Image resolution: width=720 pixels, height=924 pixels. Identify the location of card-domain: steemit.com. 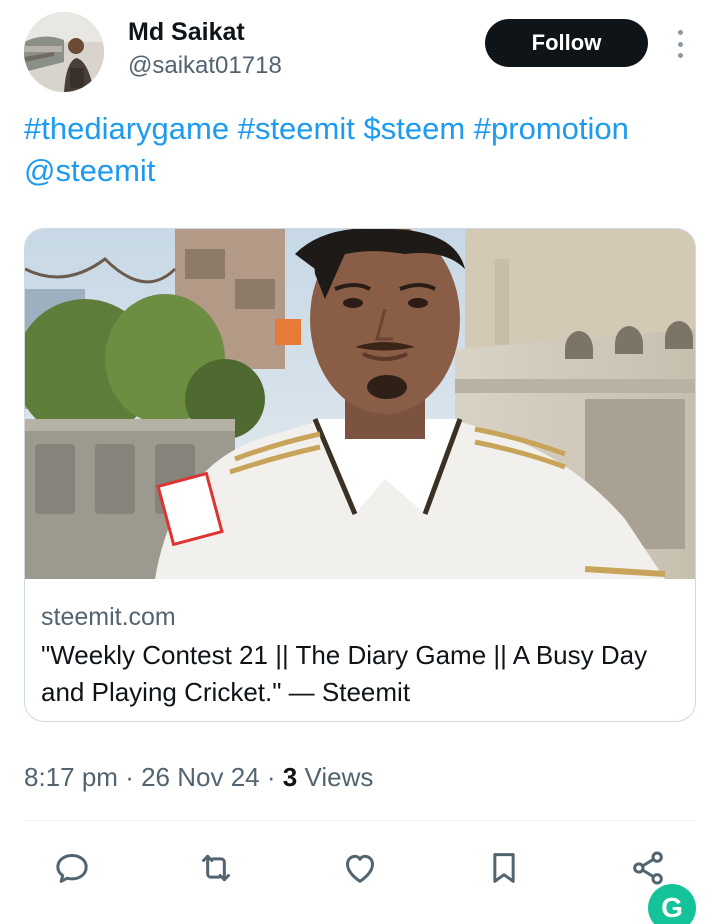
(108, 617).